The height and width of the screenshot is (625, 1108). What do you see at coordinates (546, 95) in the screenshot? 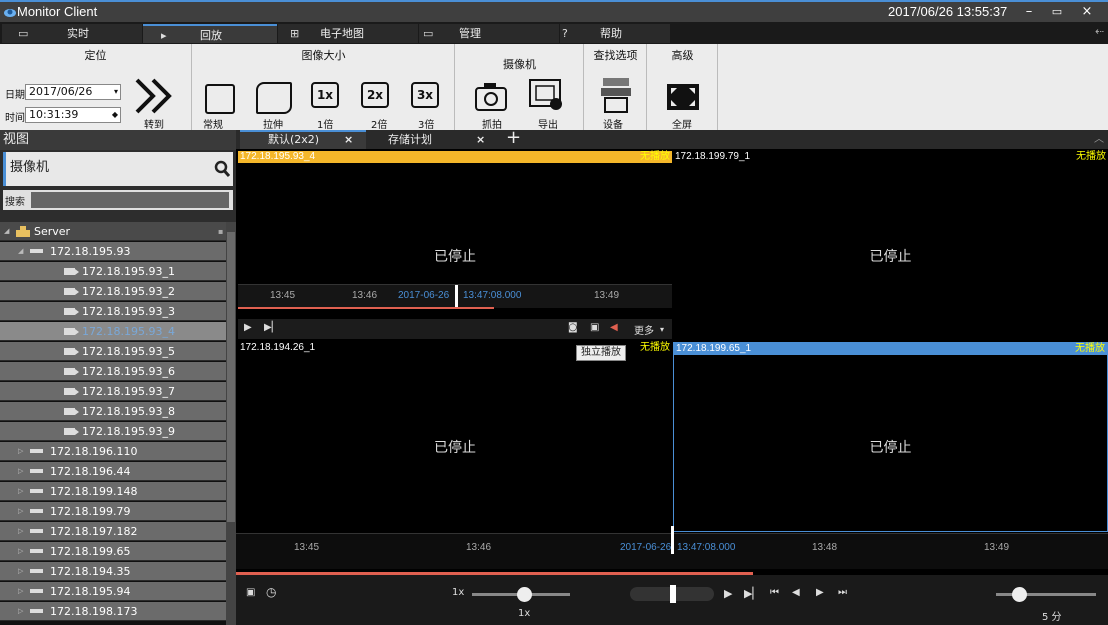
I see `export-video-icon` at bounding box center [546, 95].